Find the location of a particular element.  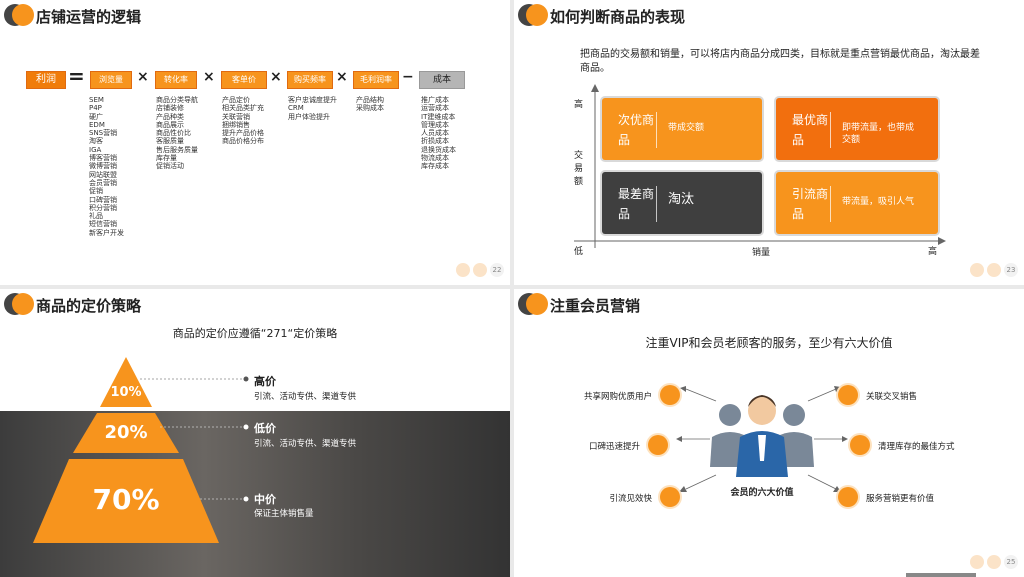

column-item: 关联营销 is located at coordinates (236, 116).